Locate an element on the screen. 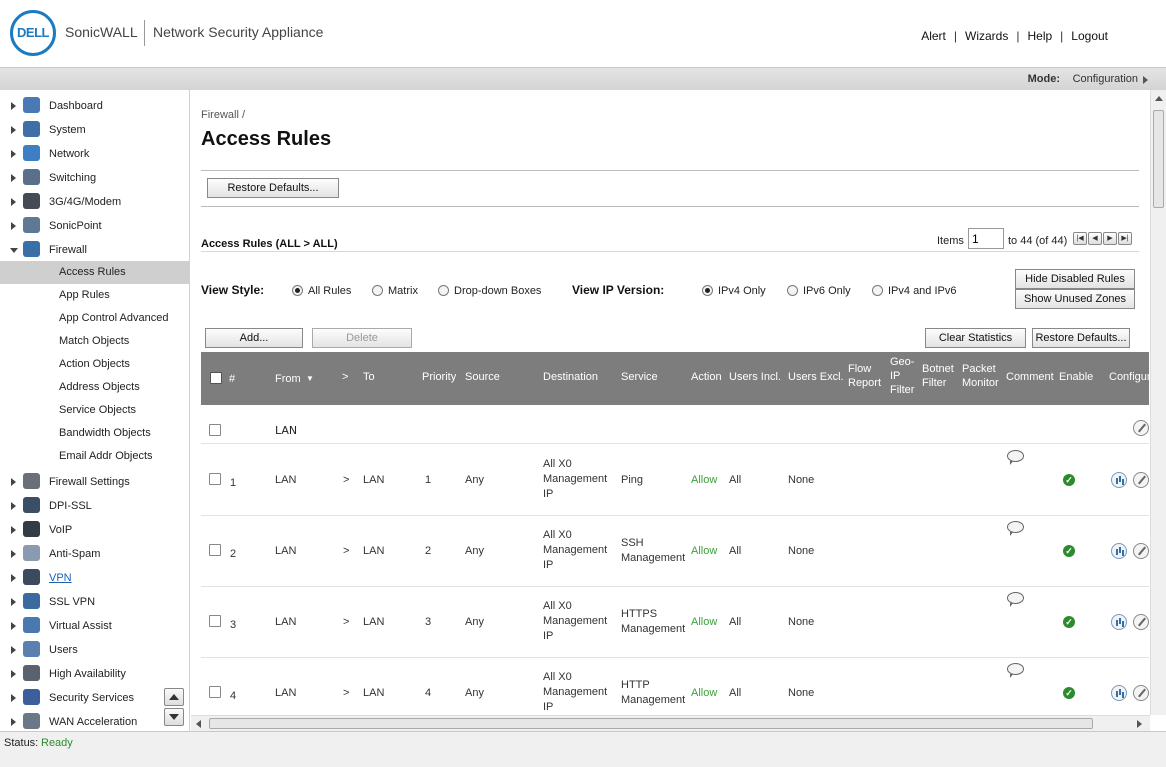 This screenshot has height=767, width=1166. sidebar-subitem-access-rules: Access Rules is located at coordinates (94, 272).